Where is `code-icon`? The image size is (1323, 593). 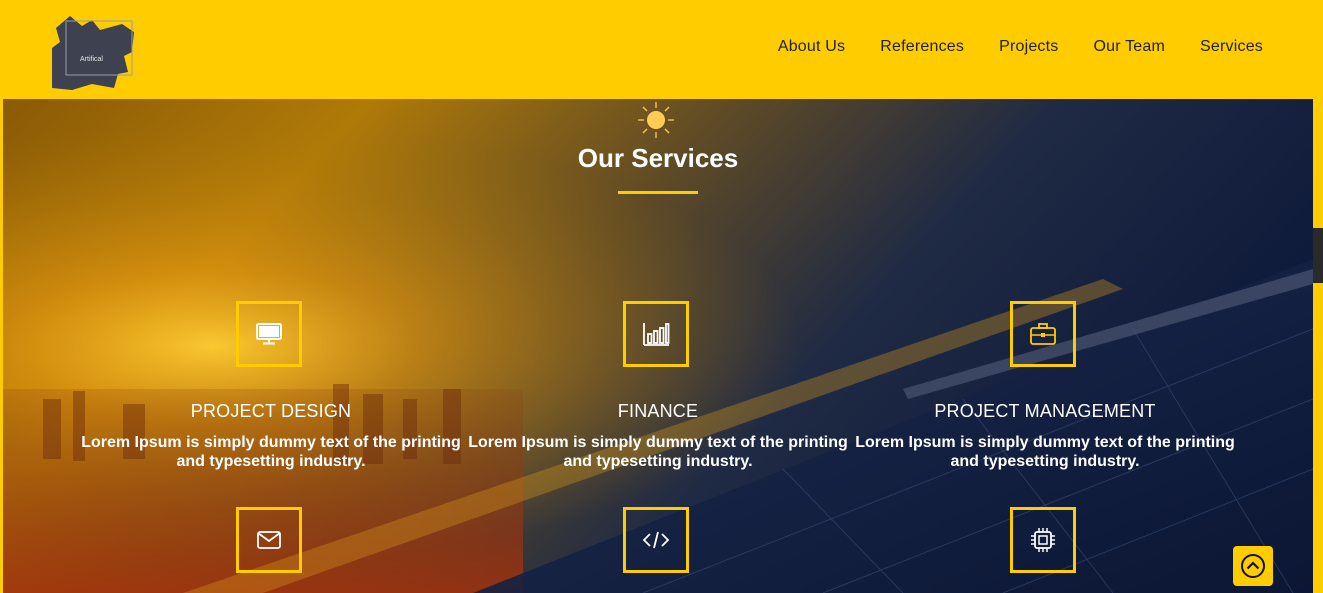 code-icon is located at coordinates (656, 540).